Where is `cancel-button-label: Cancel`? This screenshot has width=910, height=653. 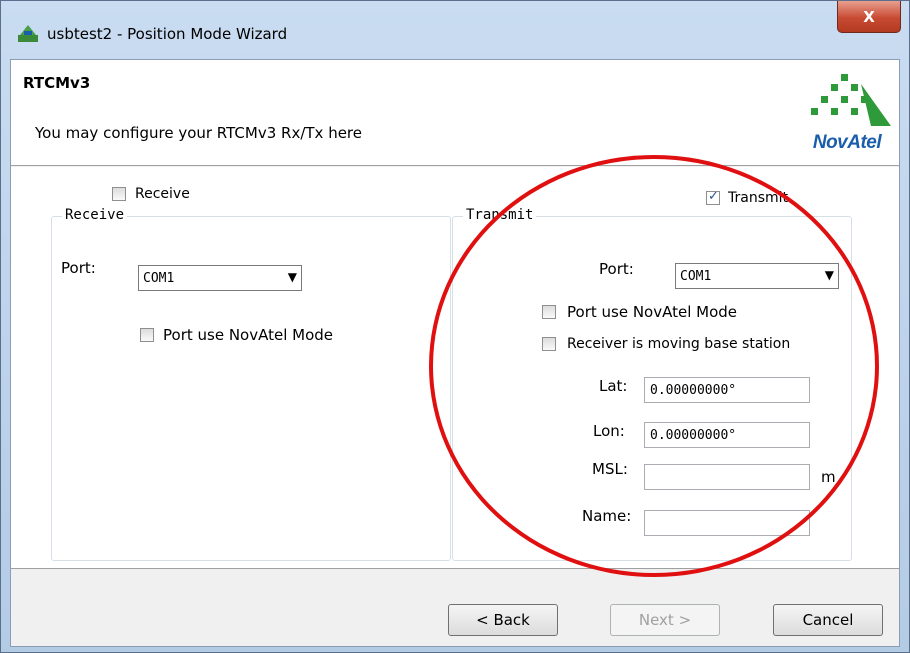
cancel-button-label: Cancel is located at coordinates (828, 620).